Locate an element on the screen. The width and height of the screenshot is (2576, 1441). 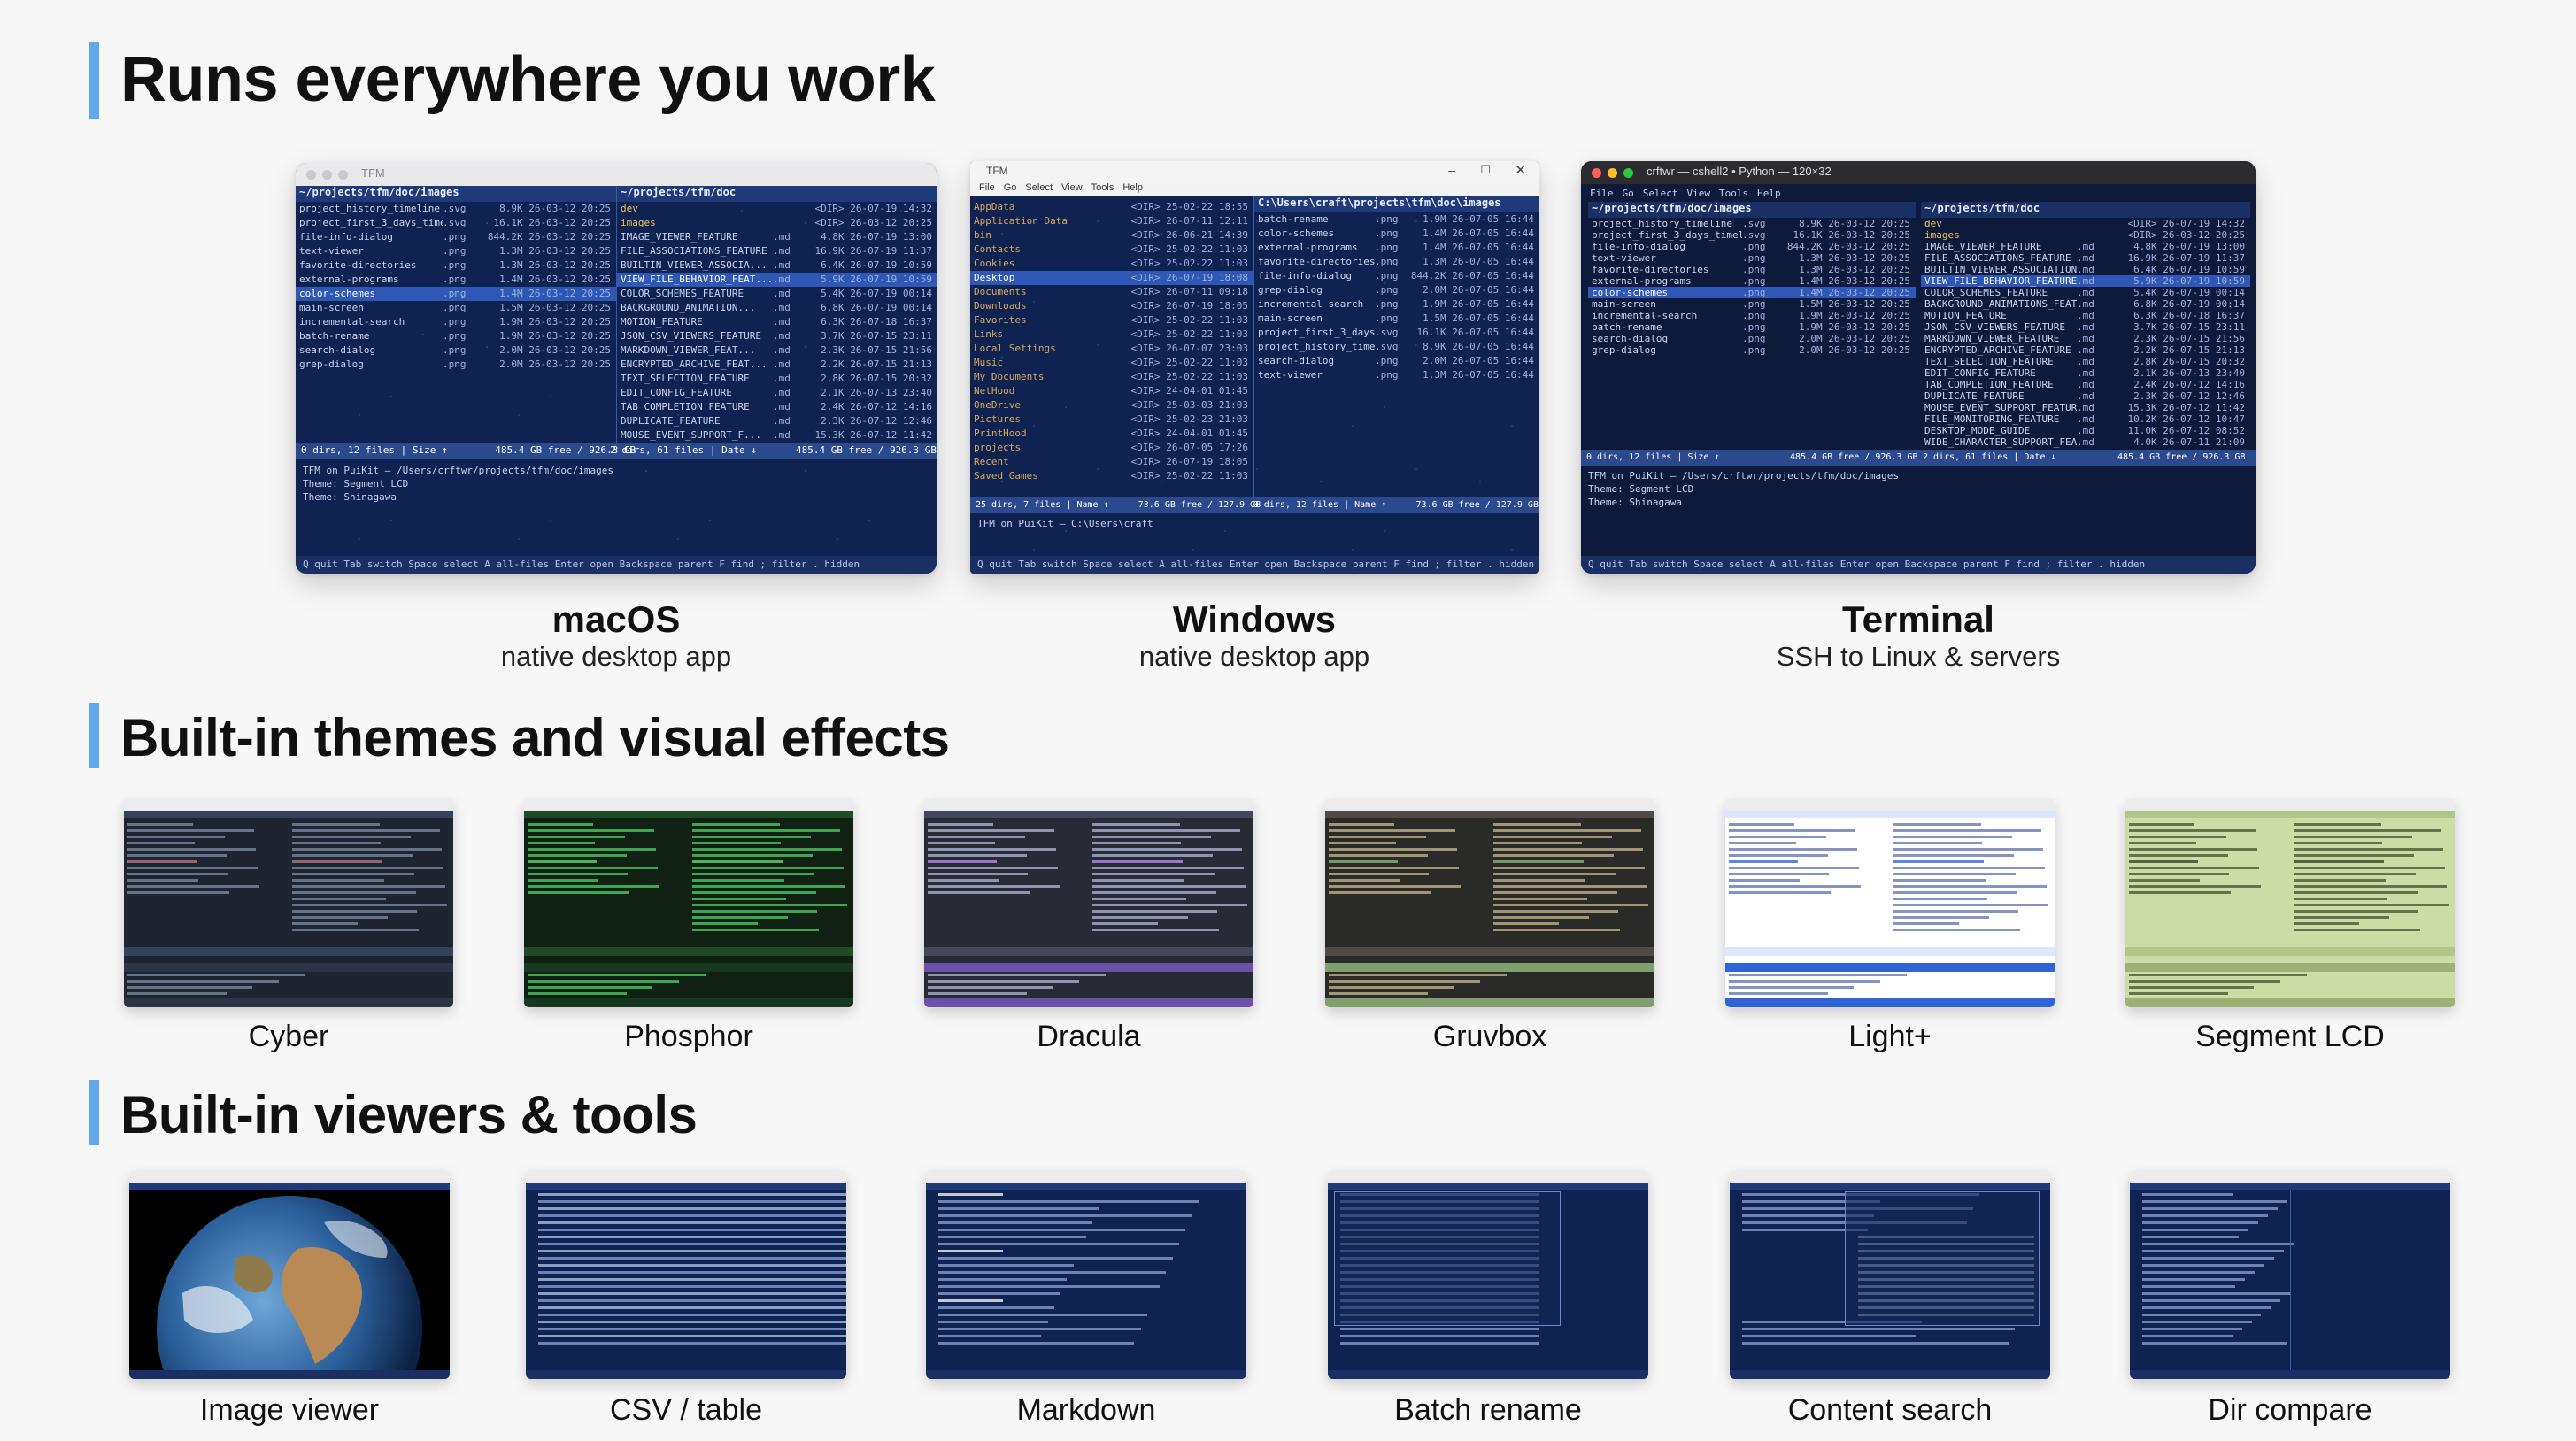
minimize-icon: – is located at coordinates (1451, 170).